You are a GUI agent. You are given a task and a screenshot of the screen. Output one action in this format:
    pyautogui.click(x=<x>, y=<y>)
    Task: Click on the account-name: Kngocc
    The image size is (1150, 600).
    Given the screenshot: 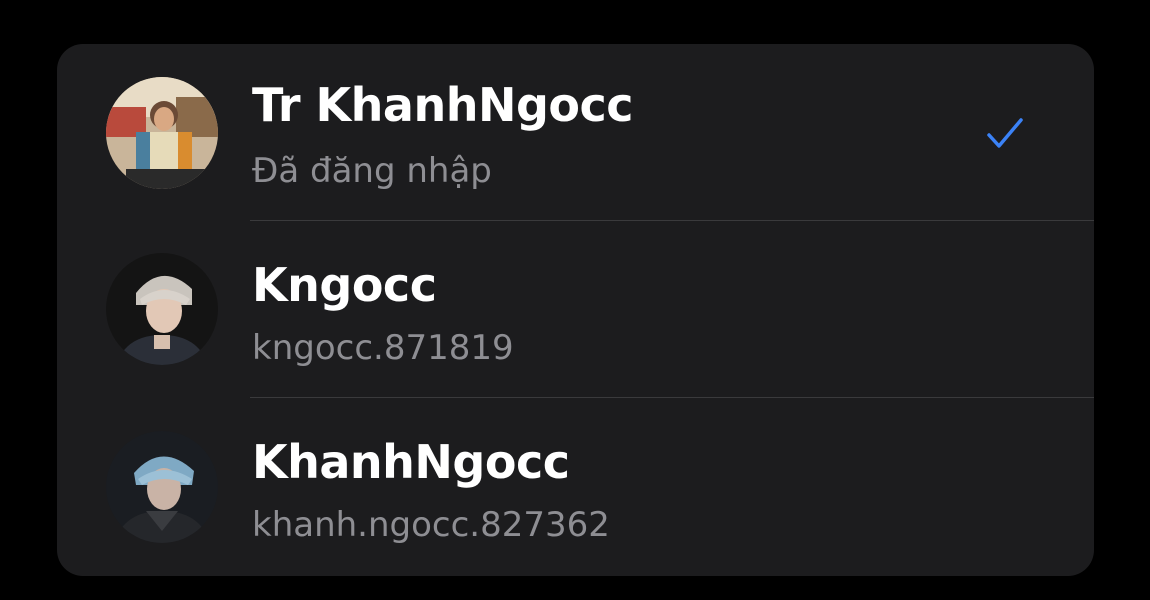 What is the action you would take?
    pyautogui.click(x=344, y=285)
    